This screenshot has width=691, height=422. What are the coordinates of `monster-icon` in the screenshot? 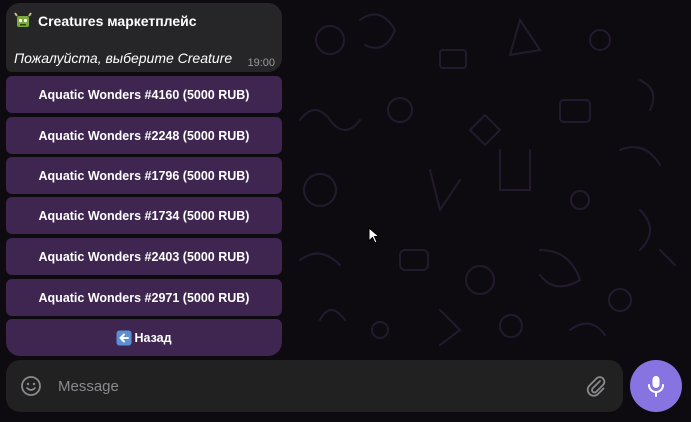 It's located at (23, 19).